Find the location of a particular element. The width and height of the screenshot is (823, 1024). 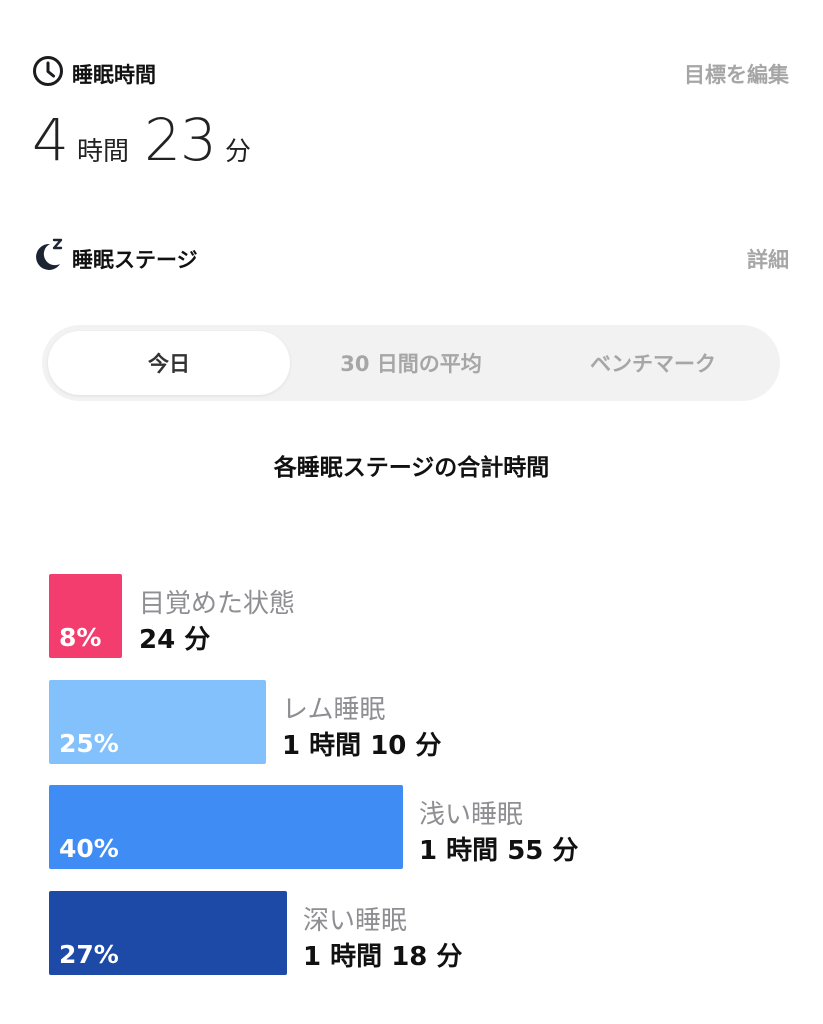

deep-sleep-bar: 27% is located at coordinates (168, 933).